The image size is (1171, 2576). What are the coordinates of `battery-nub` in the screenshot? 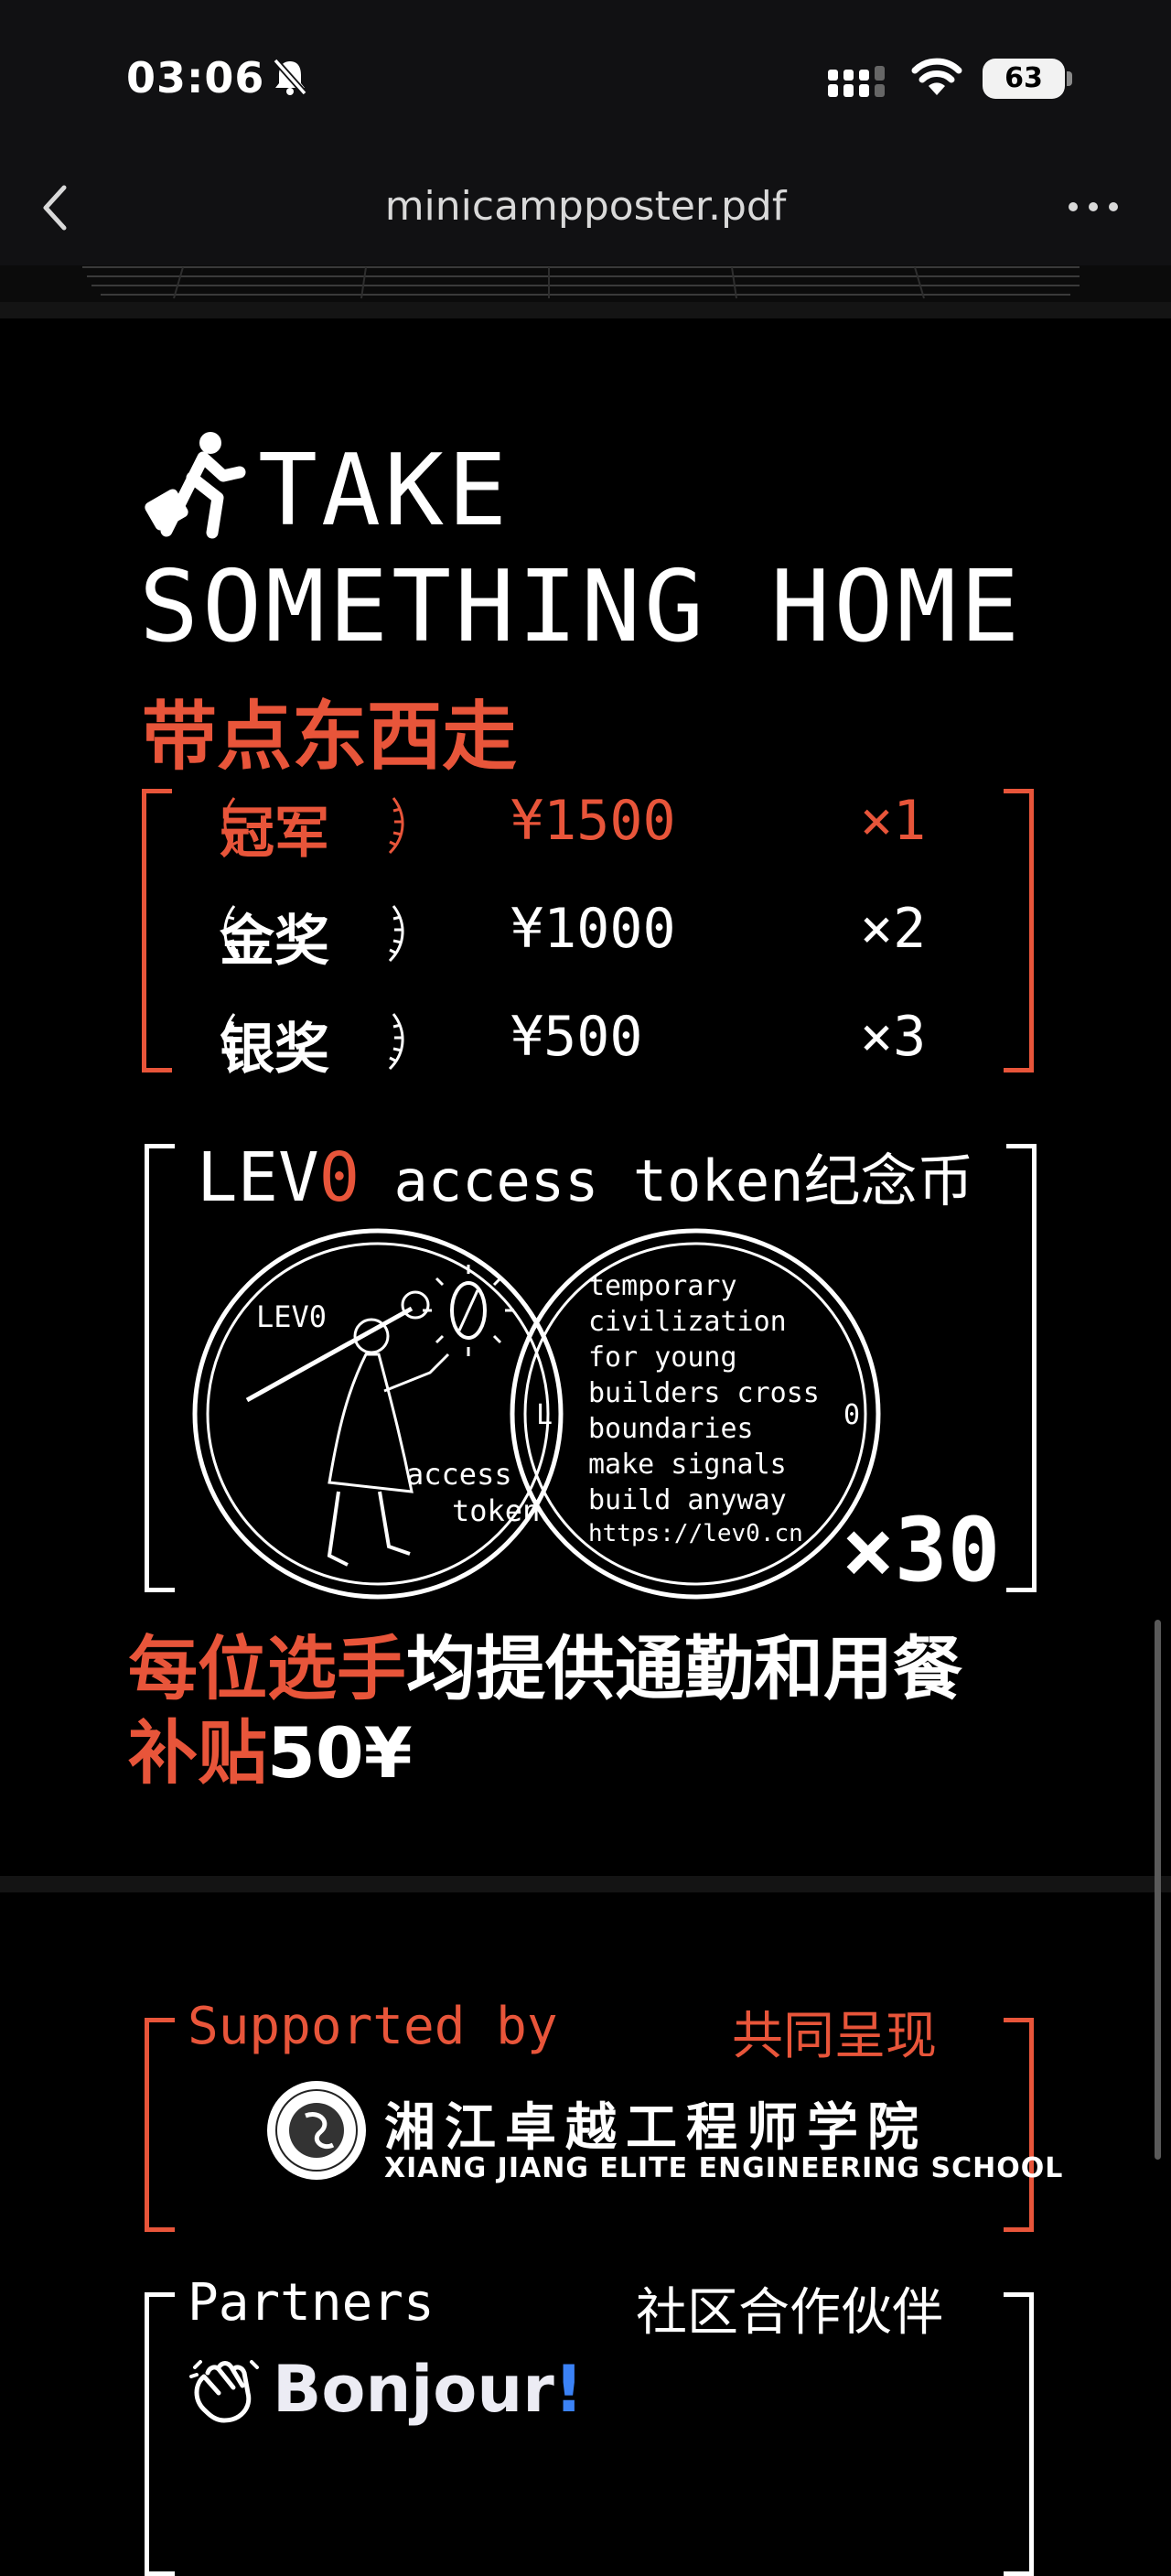 It's located at (1069, 78).